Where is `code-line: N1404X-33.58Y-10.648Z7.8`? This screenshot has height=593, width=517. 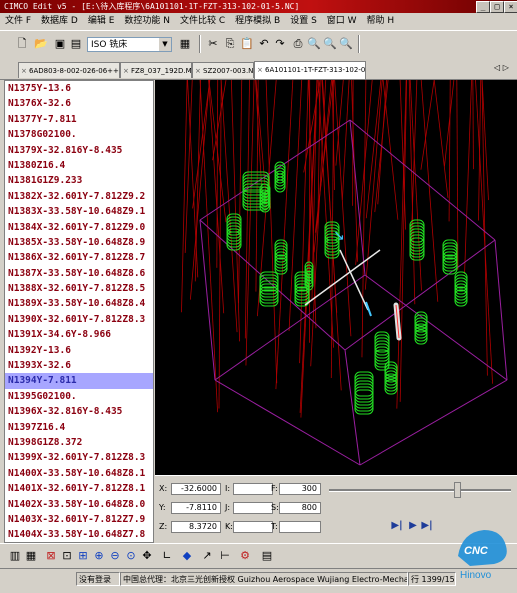 code-line: N1404X-33.58Y-10.648Z7.8 is located at coordinates (79, 534).